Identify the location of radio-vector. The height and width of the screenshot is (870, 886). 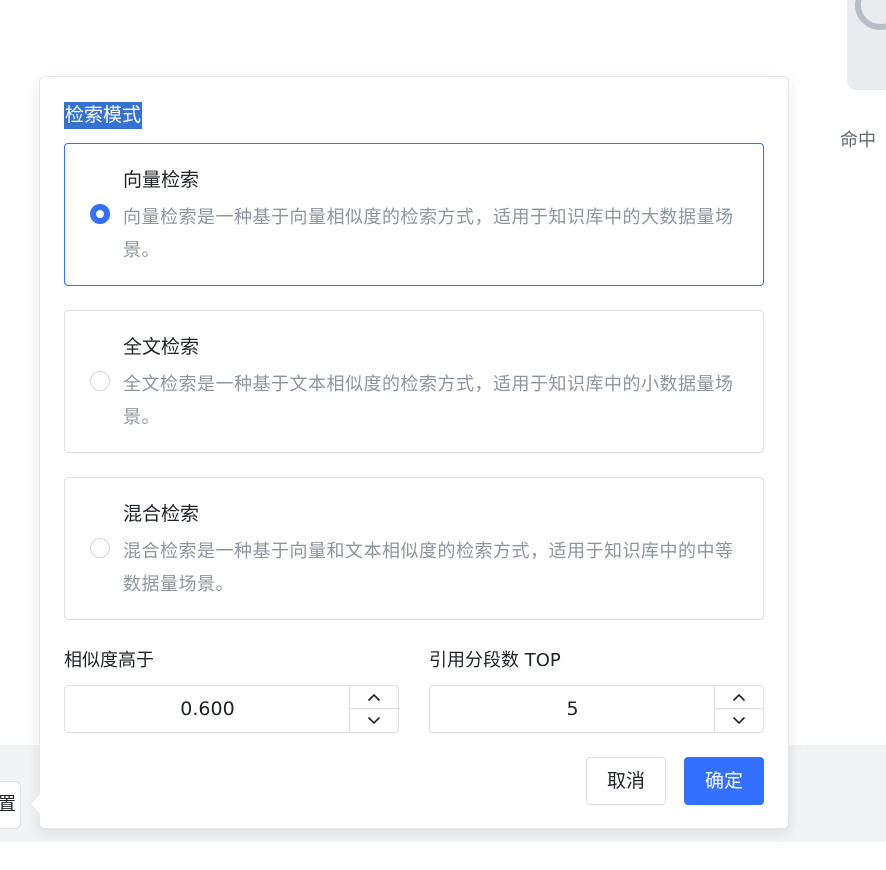
(100, 214).